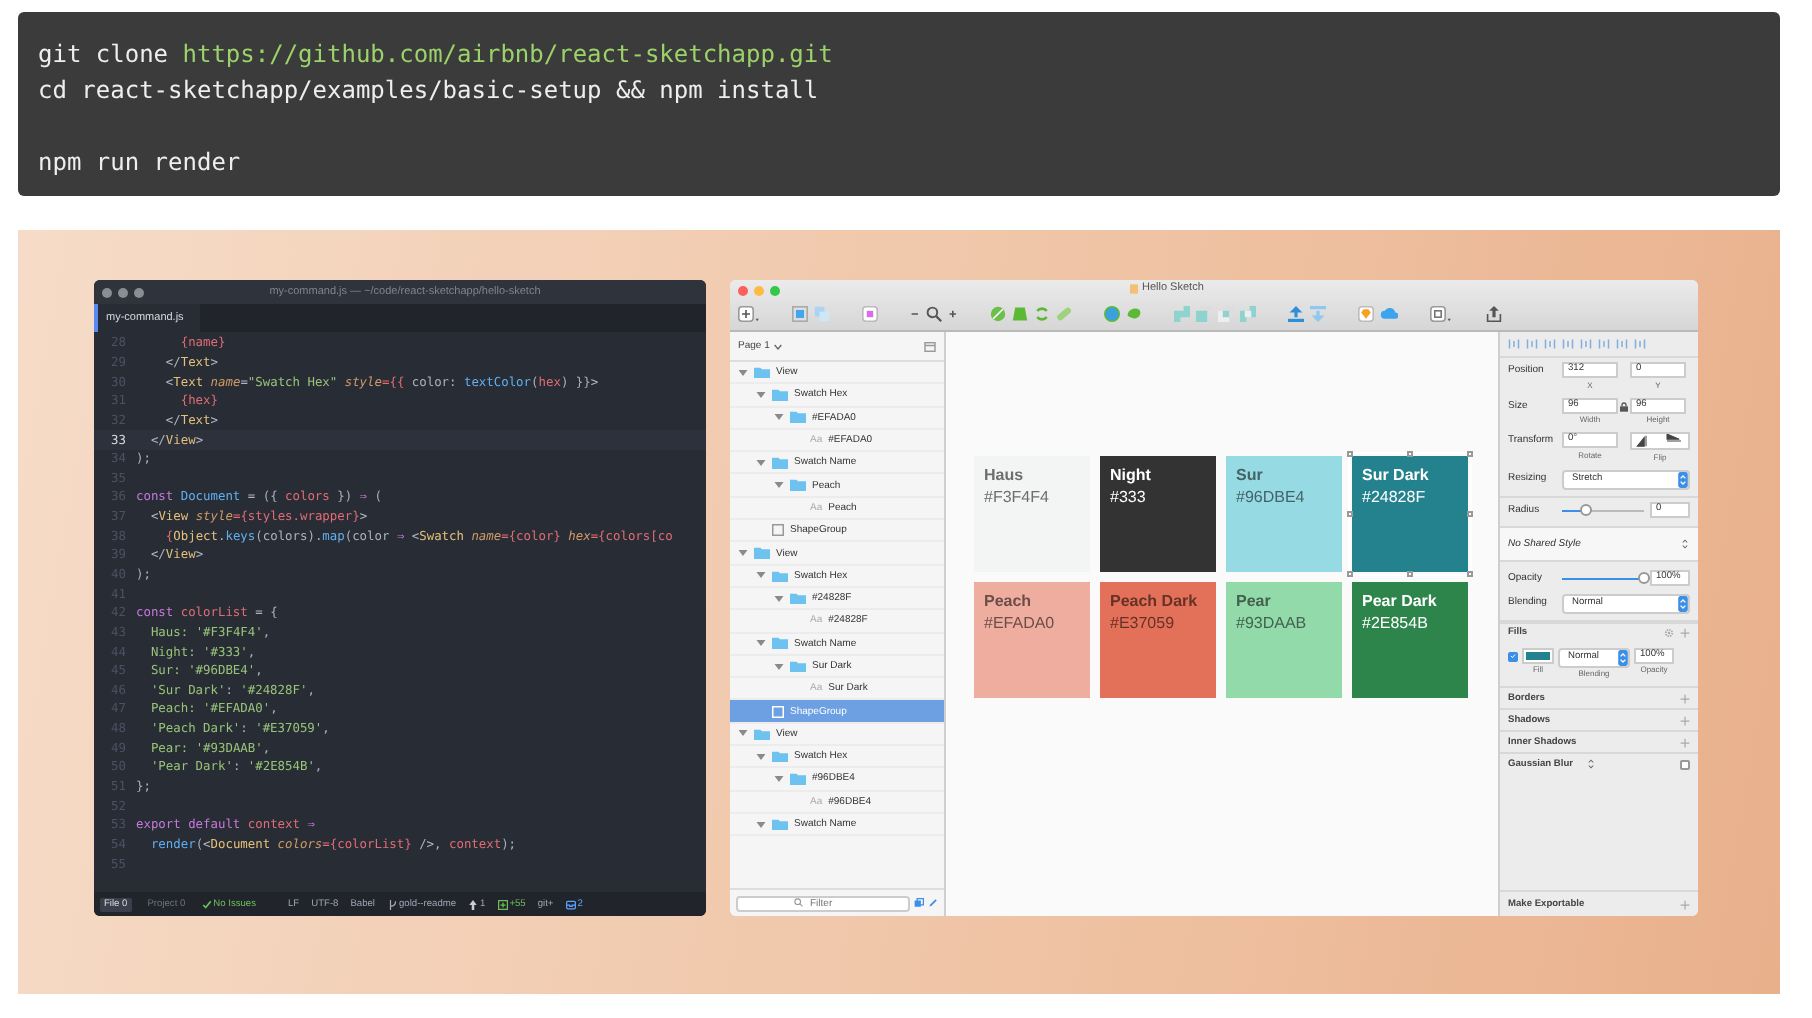 The height and width of the screenshot is (1018, 1812). I want to click on gem-icon, so click(1365, 314).